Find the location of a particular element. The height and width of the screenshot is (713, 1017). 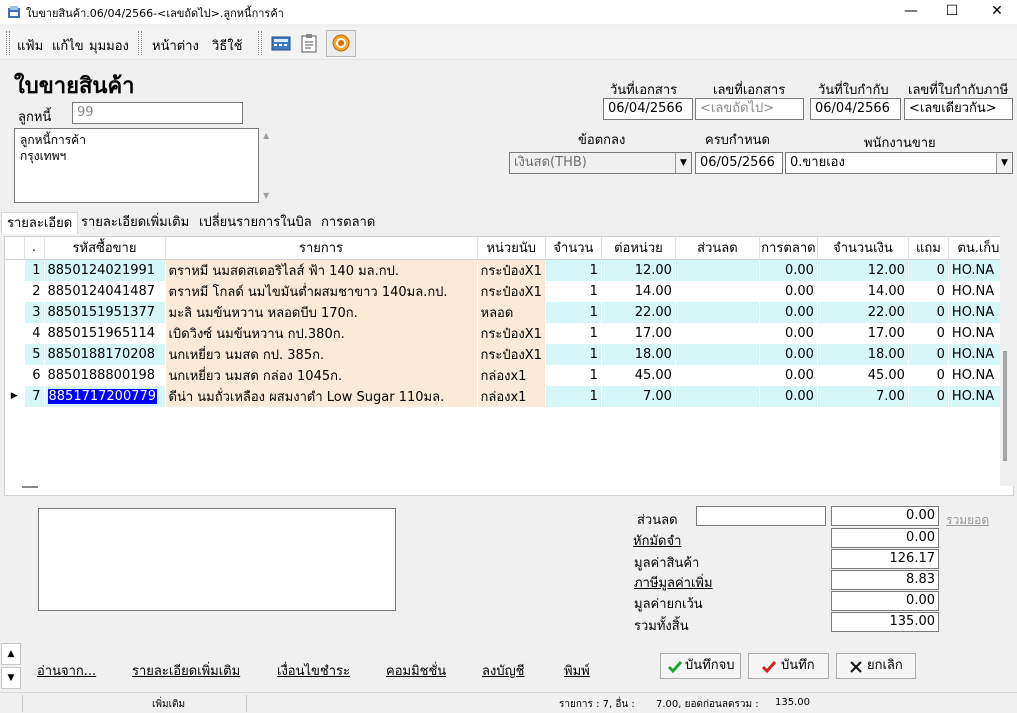

more-details-link: รายละเอียดเพิ่มเติม is located at coordinates (186, 670).